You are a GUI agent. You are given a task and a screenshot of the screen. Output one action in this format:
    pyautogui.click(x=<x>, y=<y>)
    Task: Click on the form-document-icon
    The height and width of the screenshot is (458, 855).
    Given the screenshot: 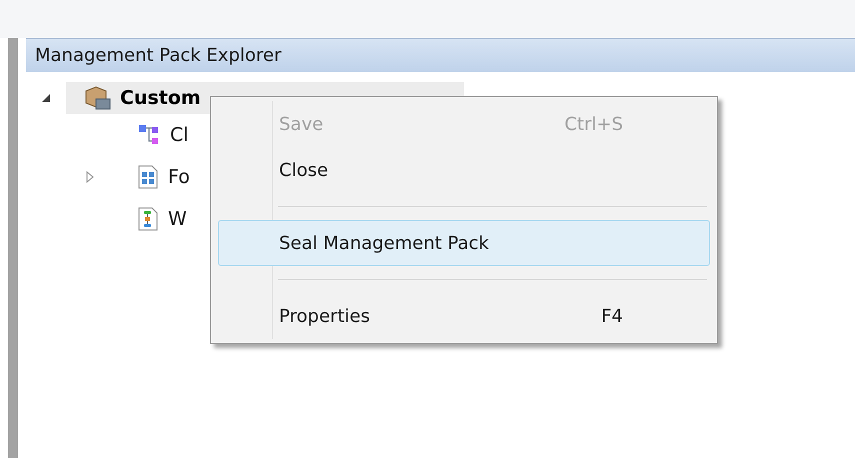 What is the action you would take?
    pyautogui.click(x=148, y=177)
    